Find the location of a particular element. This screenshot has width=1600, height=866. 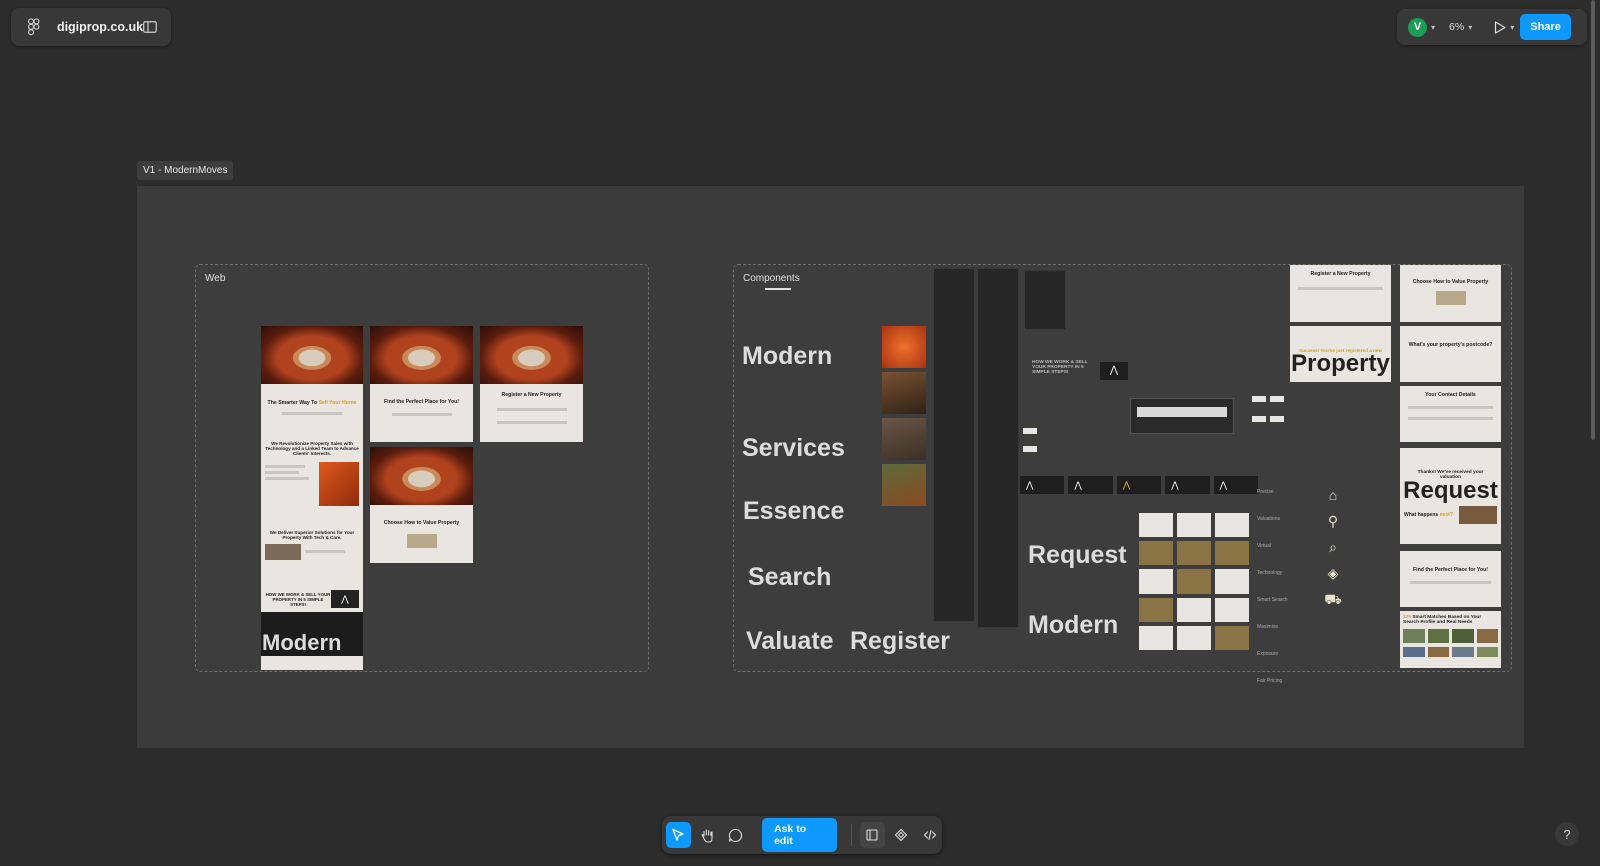

top-right-toolbar: V ▾ 6% ▾ ▾ Share is located at coordinates (1492, 27).